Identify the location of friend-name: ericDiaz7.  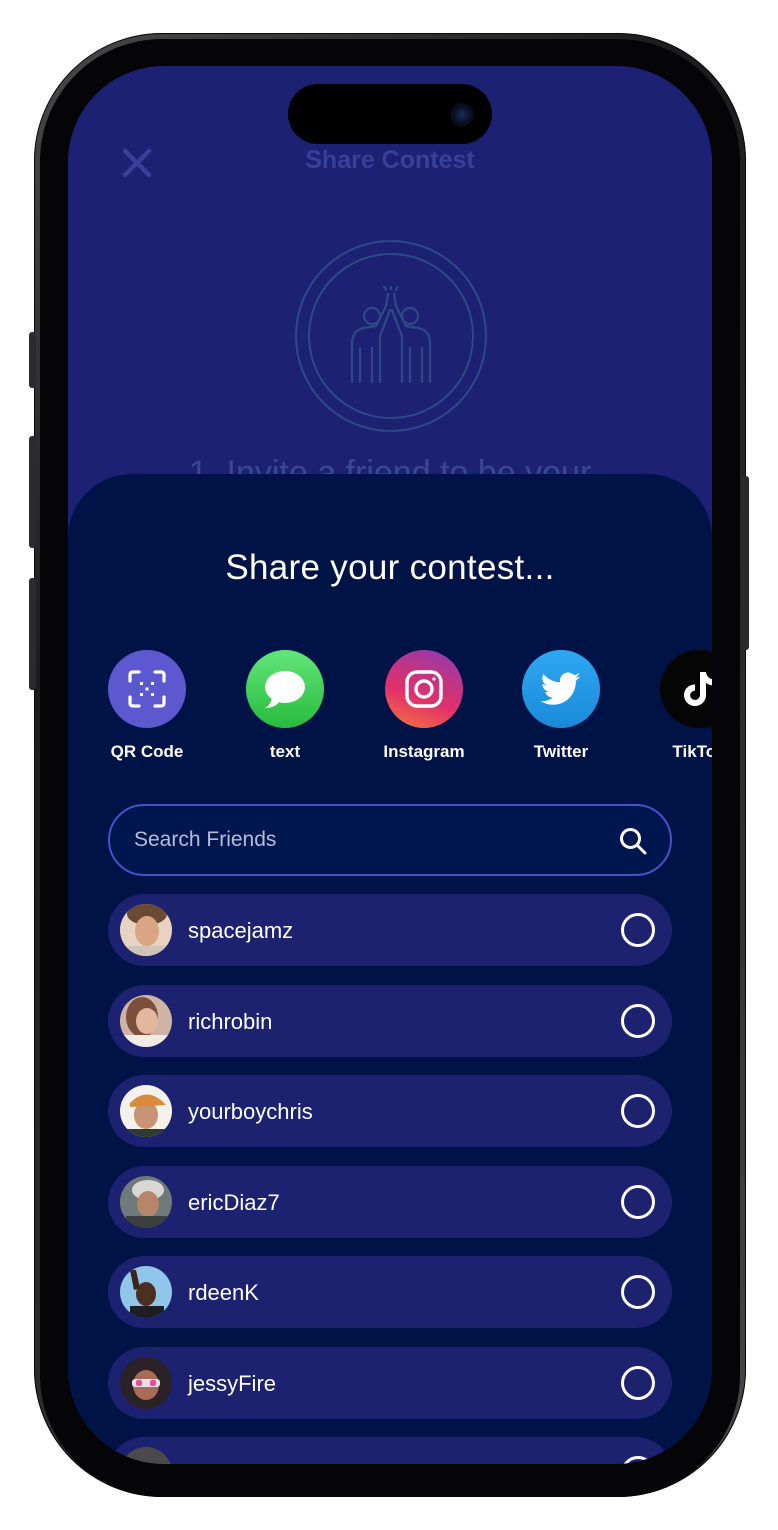
(234, 1202).